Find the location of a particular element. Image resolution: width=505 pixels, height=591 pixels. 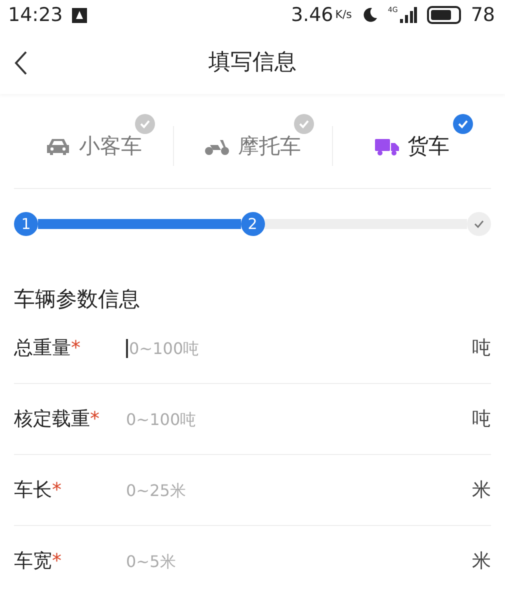

clock: 14:23 is located at coordinates (35, 15).